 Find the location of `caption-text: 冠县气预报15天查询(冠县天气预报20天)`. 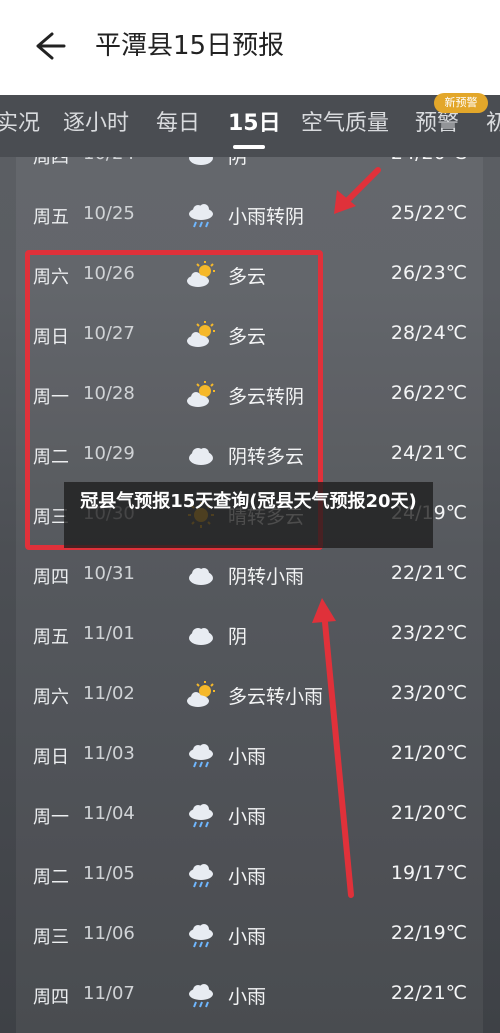

caption-text: 冠县气预报15天查询(冠县天气预报20天) is located at coordinates (248, 501).